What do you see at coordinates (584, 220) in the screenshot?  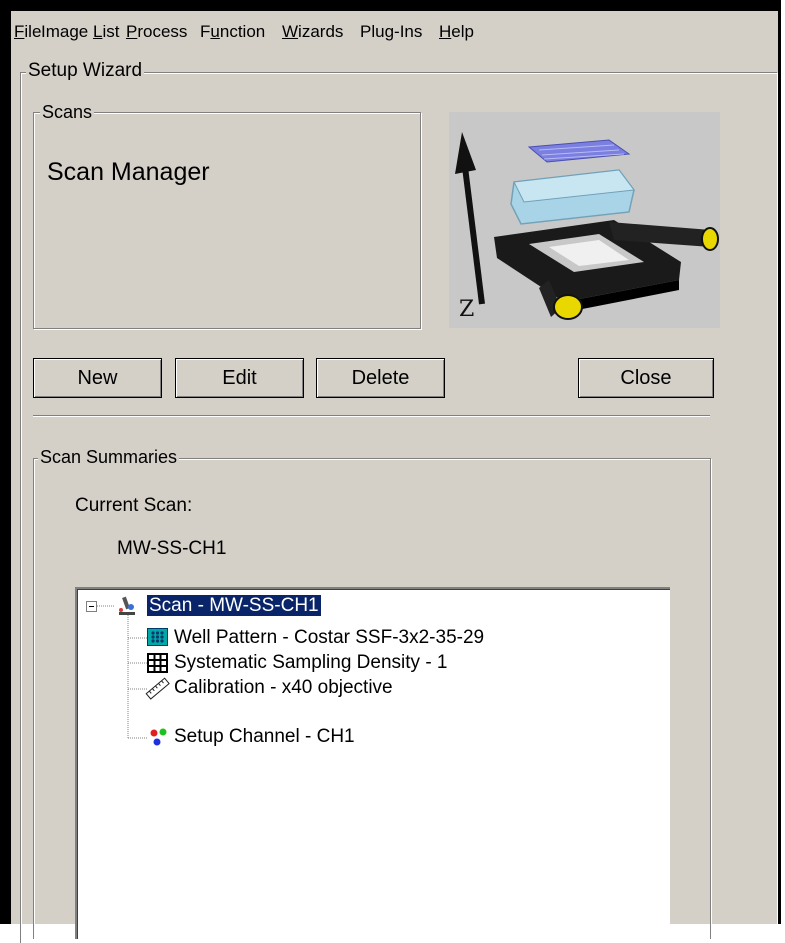 I see `microscope-stage-illustration: Z` at bounding box center [584, 220].